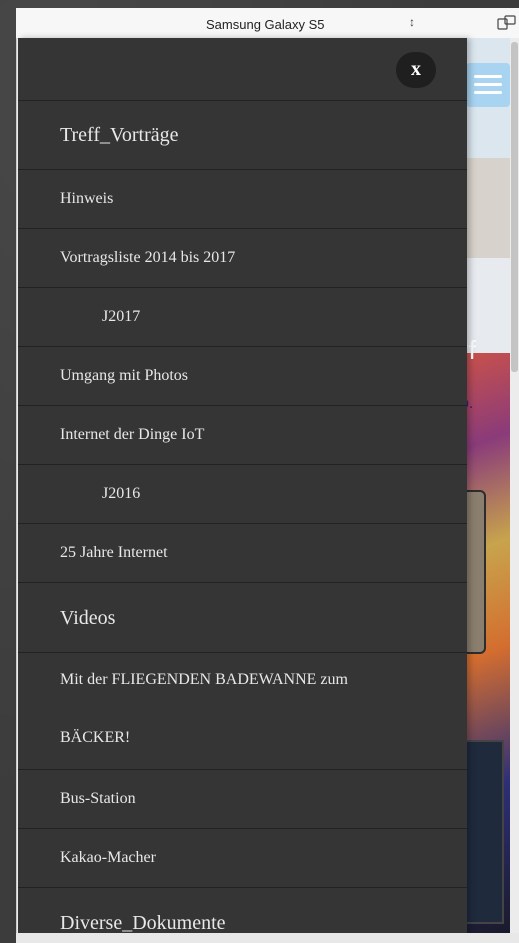 The image size is (519, 943). Describe the element at coordinates (242, 435) in the screenshot. I see `menu-item: Internet der Dinge IoT` at that location.